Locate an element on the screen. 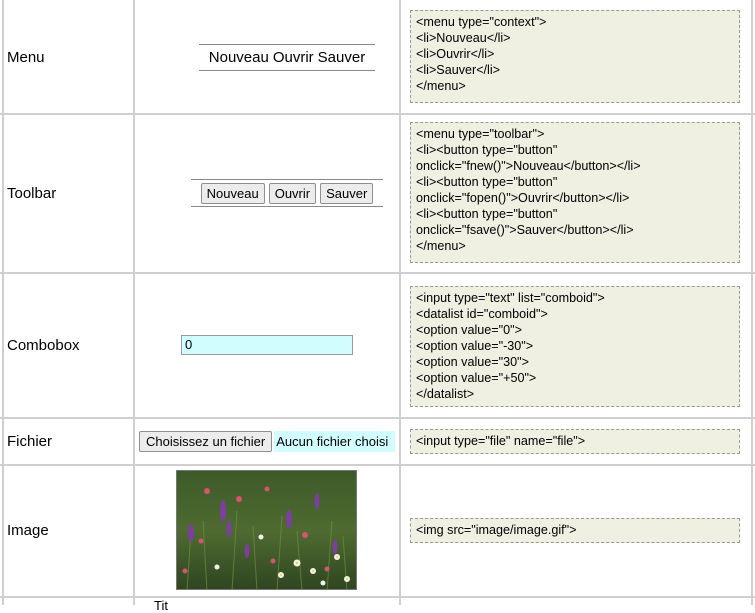  menu-item-sauver: Sauver is located at coordinates (342, 57).